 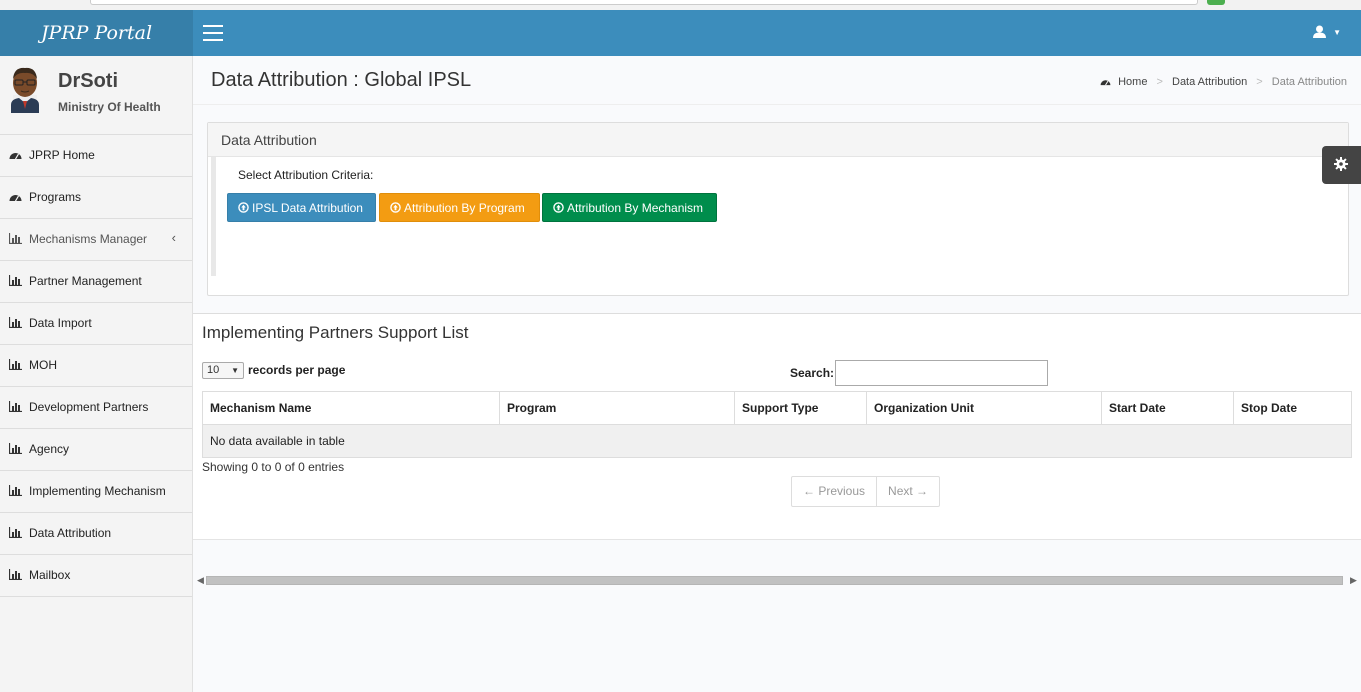 What do you see at coordinates (1216, 2) in the screenshot?
I see `extension-icon` at bounding box center [1216, 2].